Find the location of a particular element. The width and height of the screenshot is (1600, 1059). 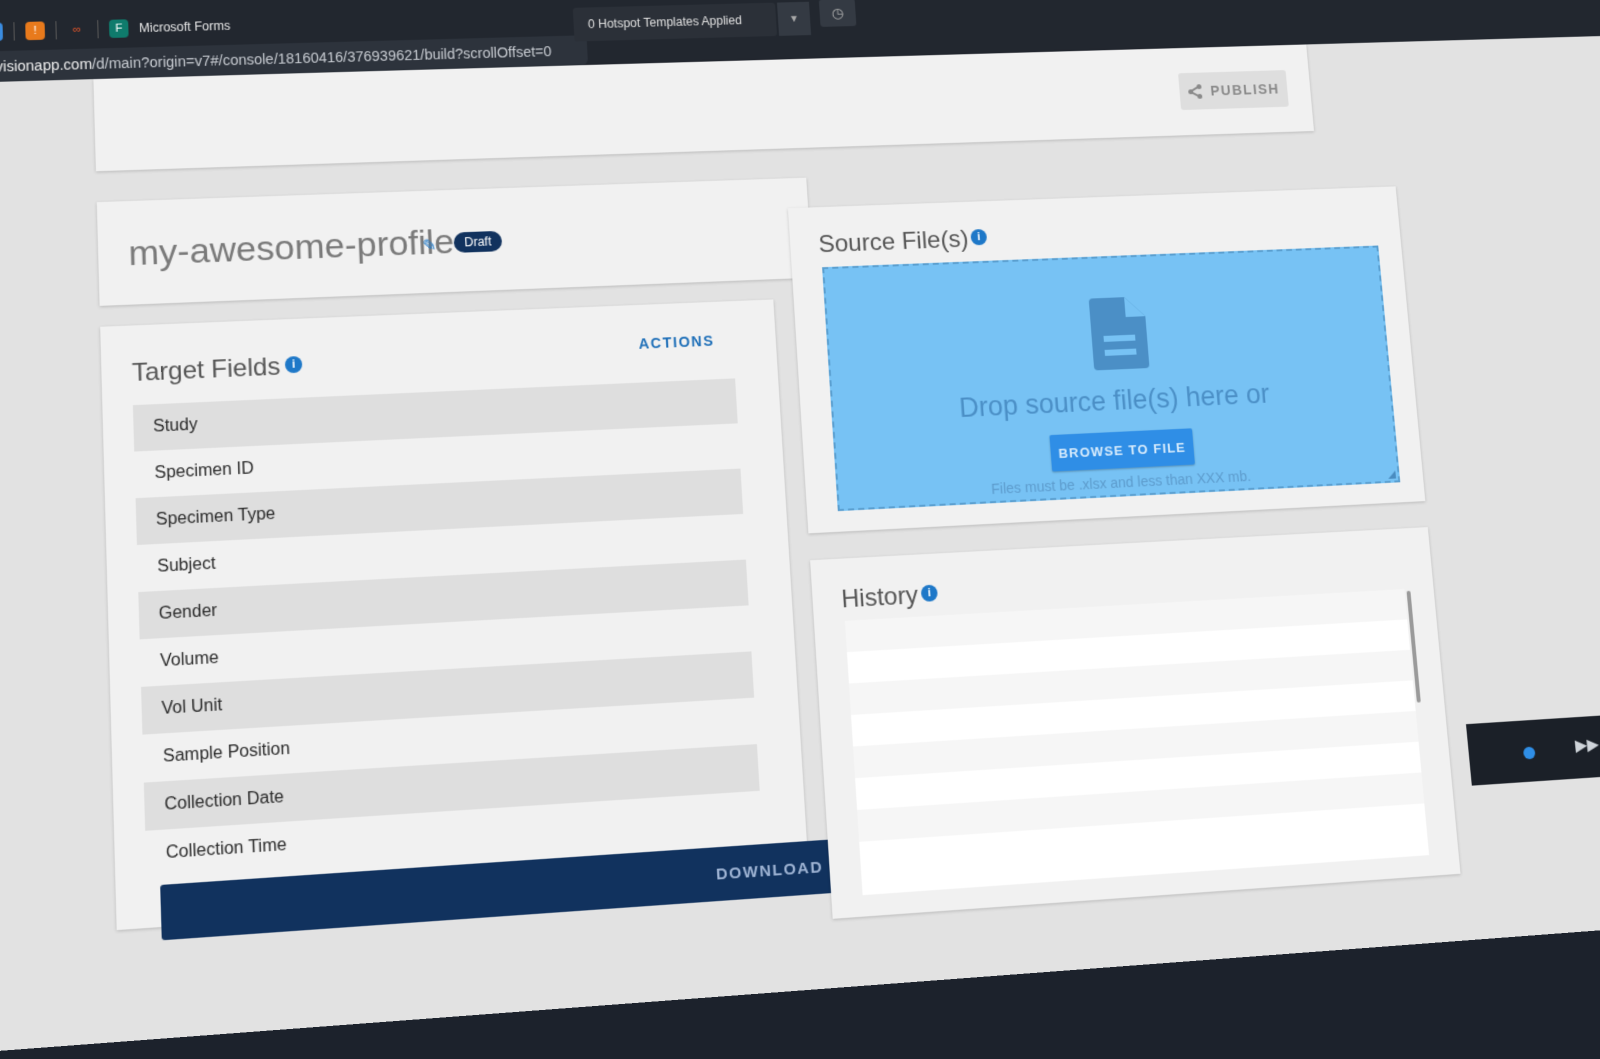

actions-link: ACTIONS is located at coordinates (676, 342).